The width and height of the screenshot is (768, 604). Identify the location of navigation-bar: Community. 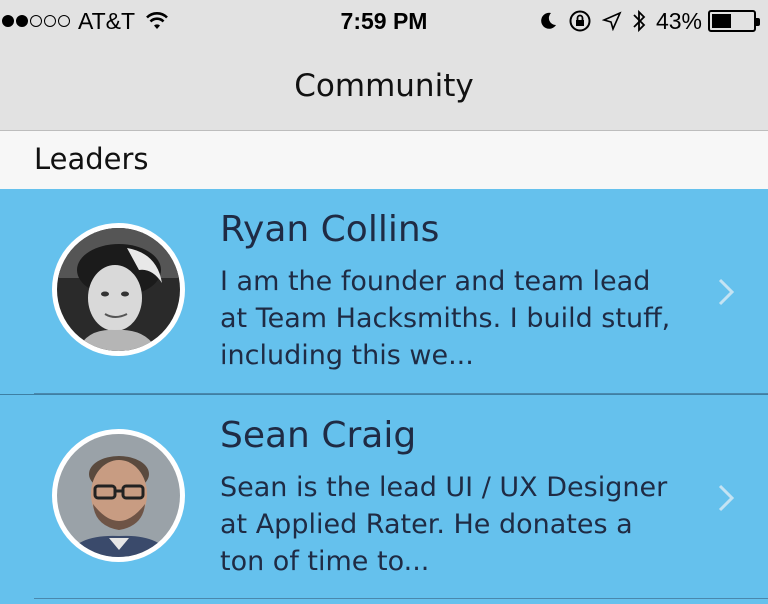
(384, 87).